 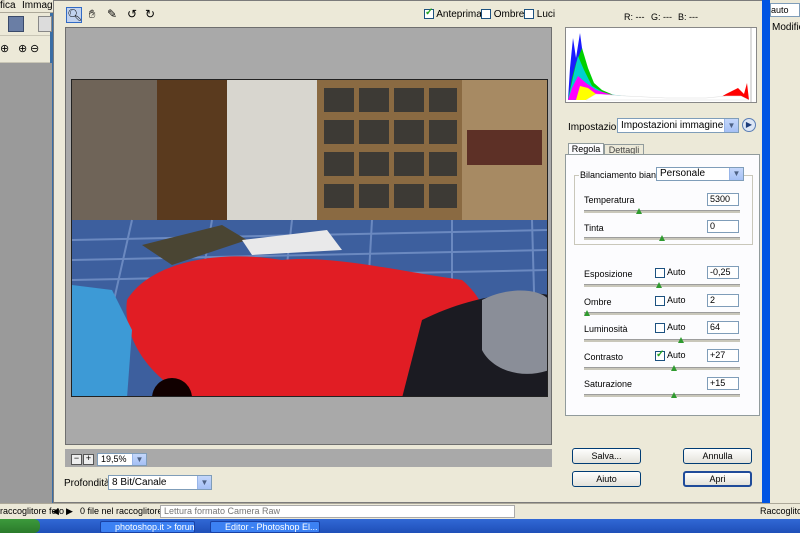 What do you see at coordinates (74, 15) in the screenshot?
I see `zoom-tool-icon: 🔍︎` at bounding box center [74, 15].